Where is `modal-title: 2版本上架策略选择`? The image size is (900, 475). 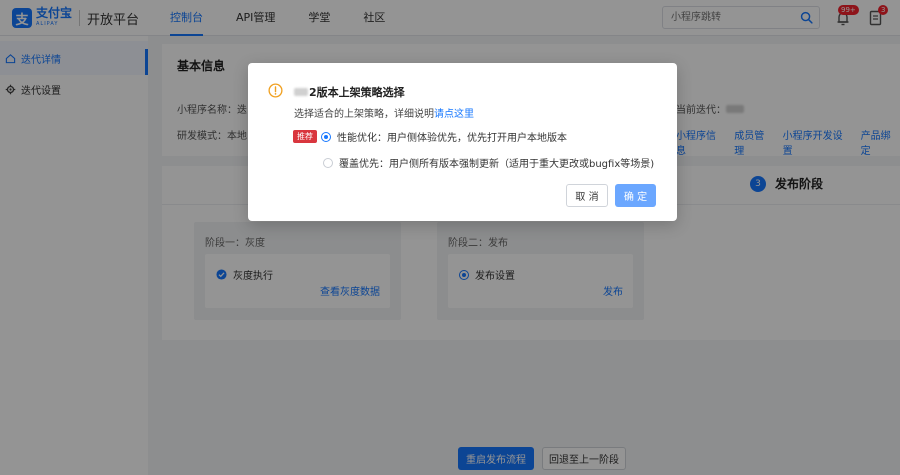
modal-title: 2版本上架策略选择 is located at coordinates (349, 92).